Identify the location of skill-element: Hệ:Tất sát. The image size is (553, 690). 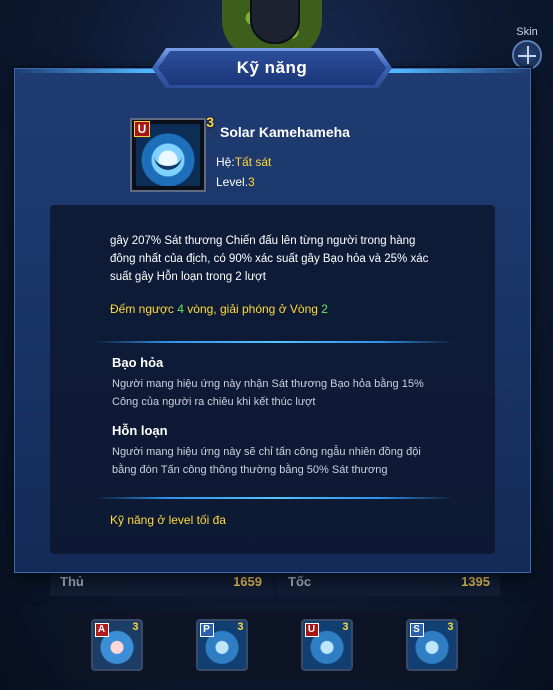
(243, 162).